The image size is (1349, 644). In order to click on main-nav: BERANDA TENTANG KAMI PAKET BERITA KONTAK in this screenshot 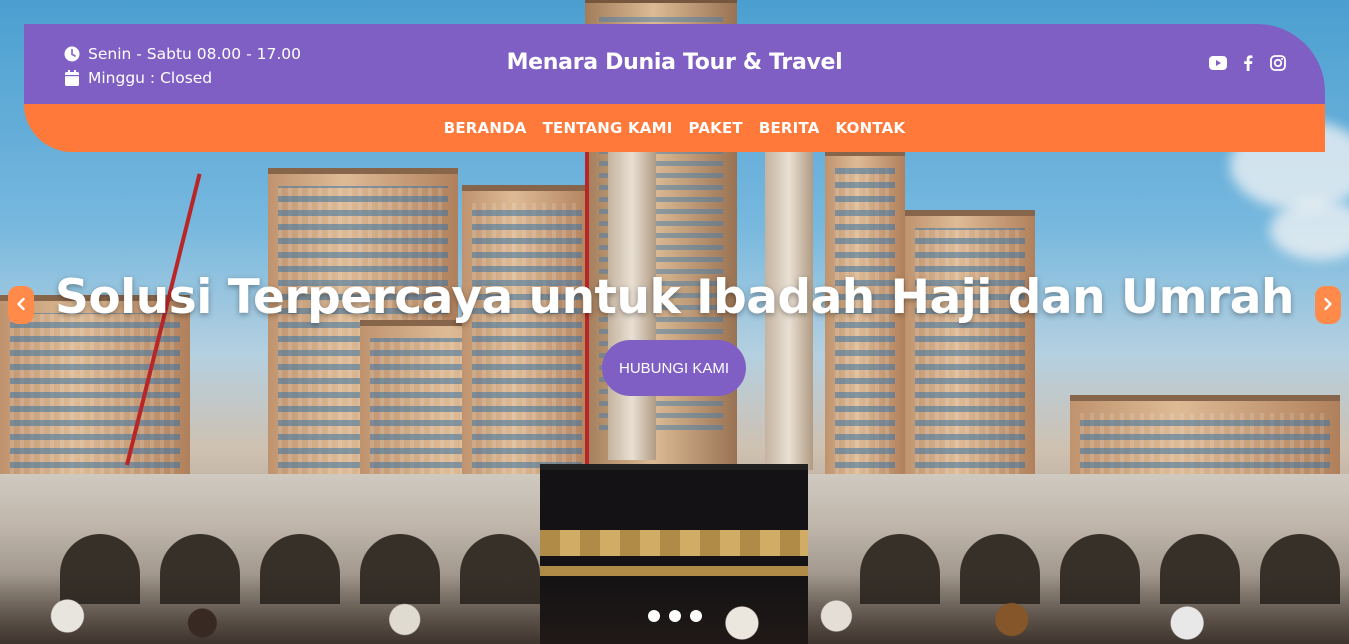, I will do `click(674, 128)`.